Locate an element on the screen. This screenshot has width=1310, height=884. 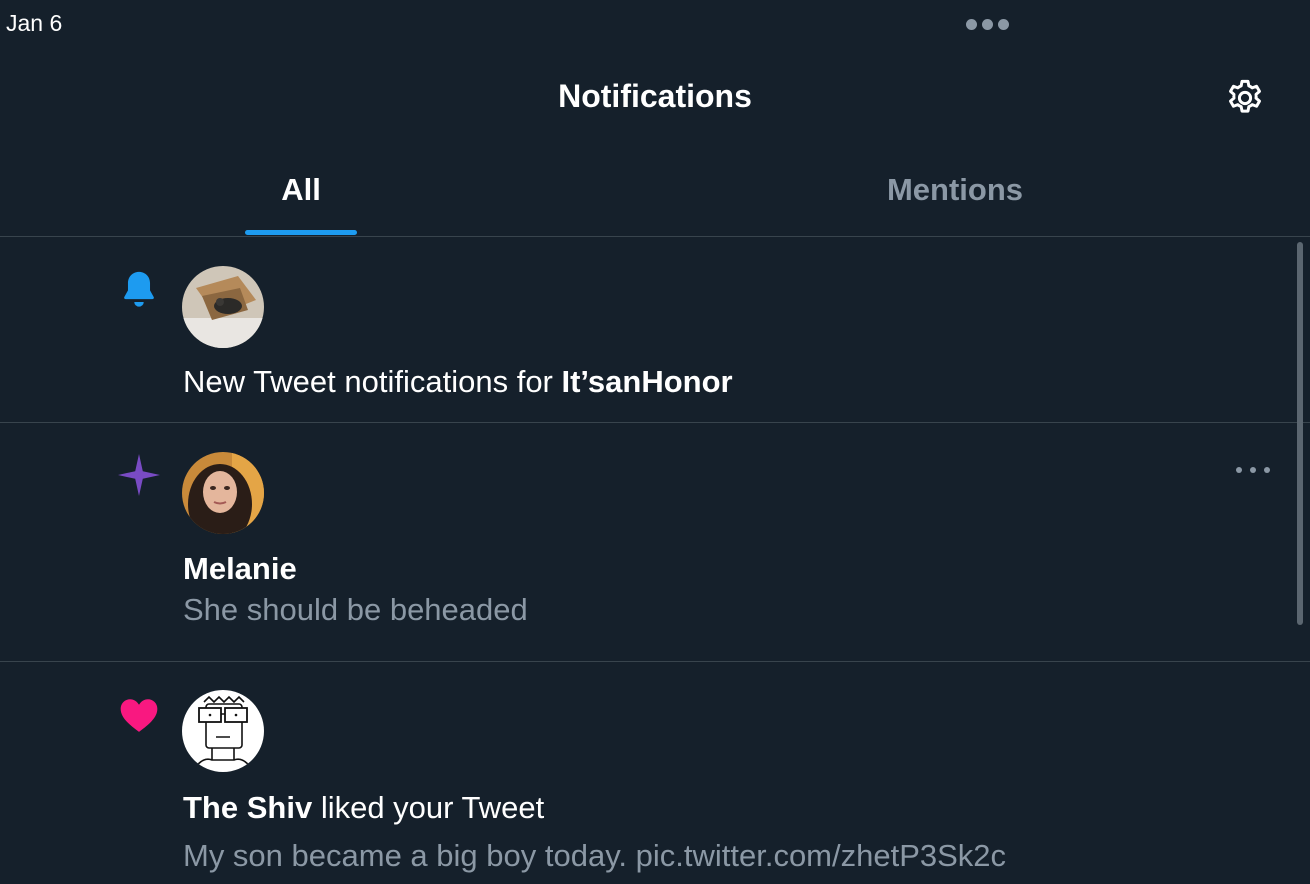
active-tab-indicator is located at coordinates (301, 232).